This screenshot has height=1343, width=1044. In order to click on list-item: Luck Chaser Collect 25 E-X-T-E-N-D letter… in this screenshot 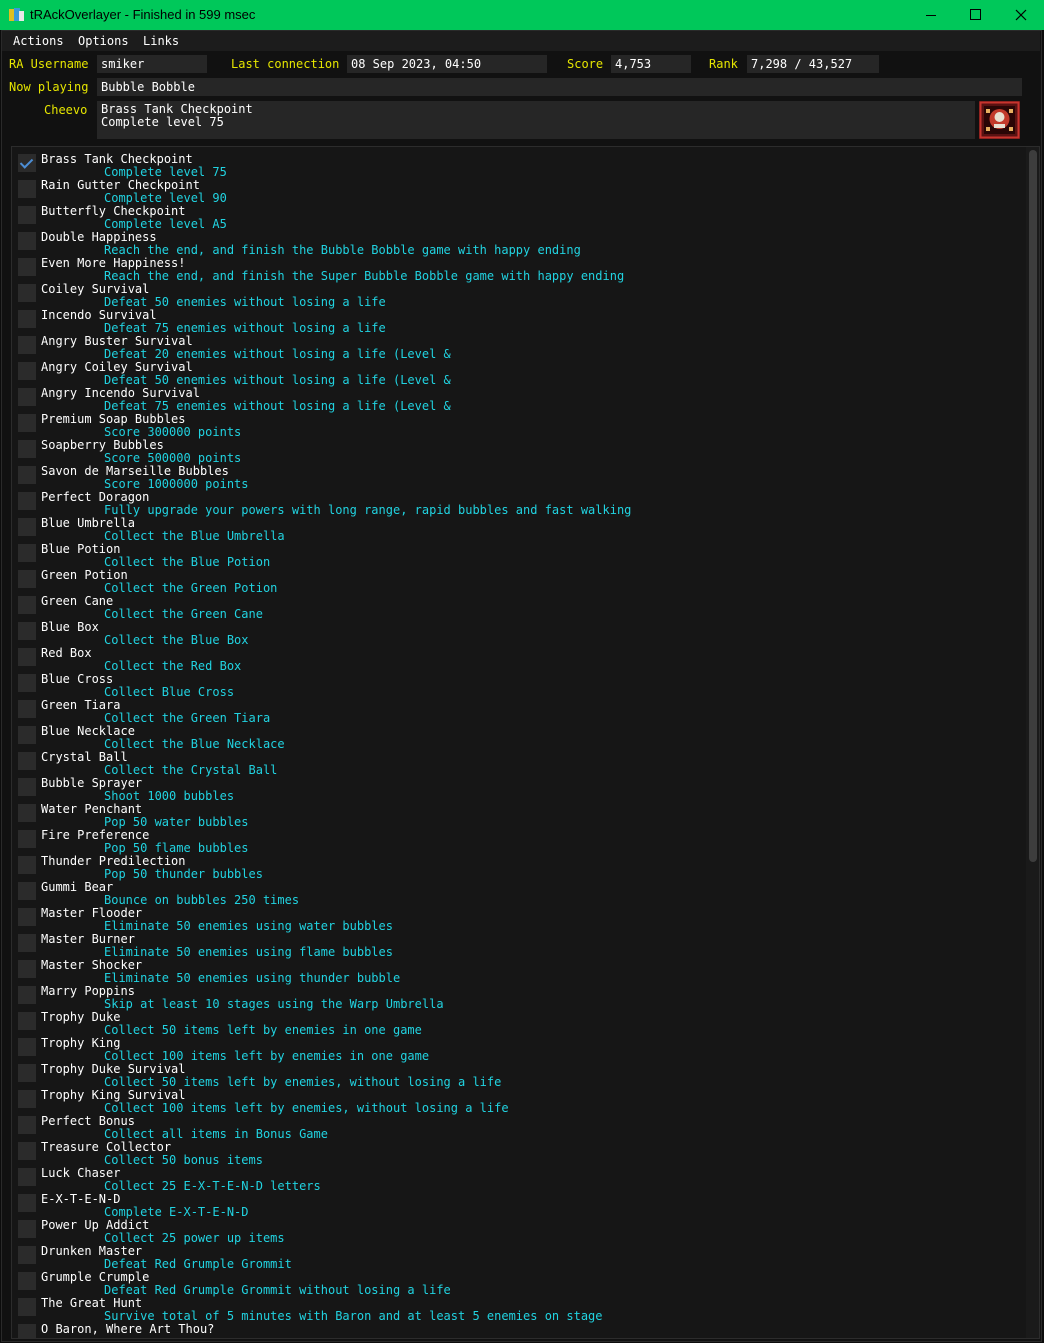, I will do `click(517, 1179)`.